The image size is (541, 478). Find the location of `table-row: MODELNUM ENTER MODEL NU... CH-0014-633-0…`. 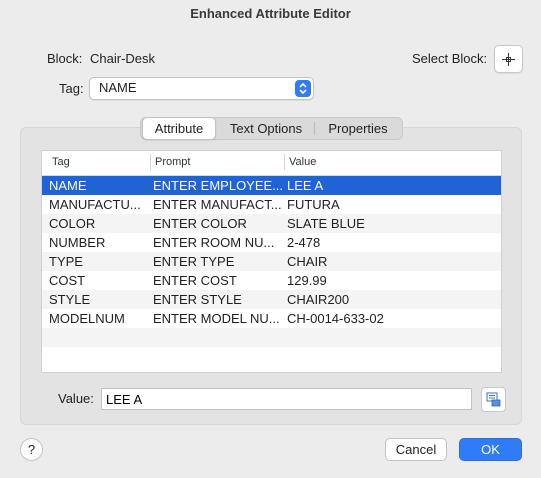

table-row: MODELNUM ENTER MODEL NU... CH-0014-633-0… is located at coordinates (271, 318).